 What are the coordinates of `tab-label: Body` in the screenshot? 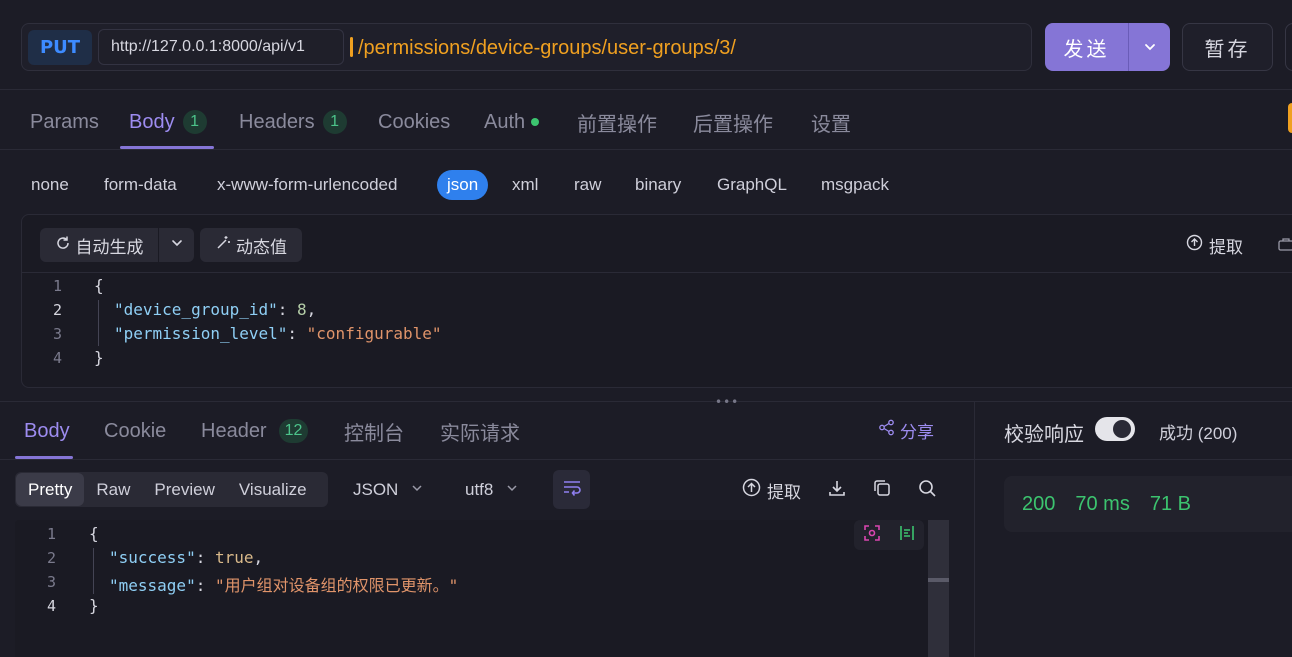 It's located at (152, 121).